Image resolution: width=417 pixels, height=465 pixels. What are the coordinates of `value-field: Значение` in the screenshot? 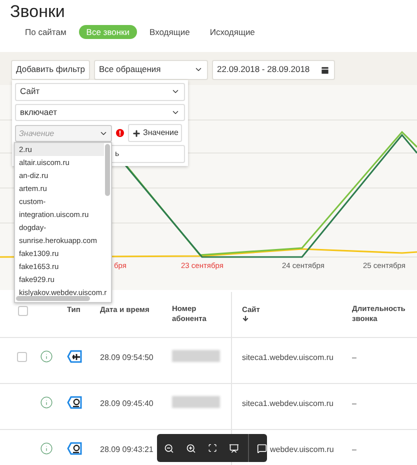 It's located at (63, 133).